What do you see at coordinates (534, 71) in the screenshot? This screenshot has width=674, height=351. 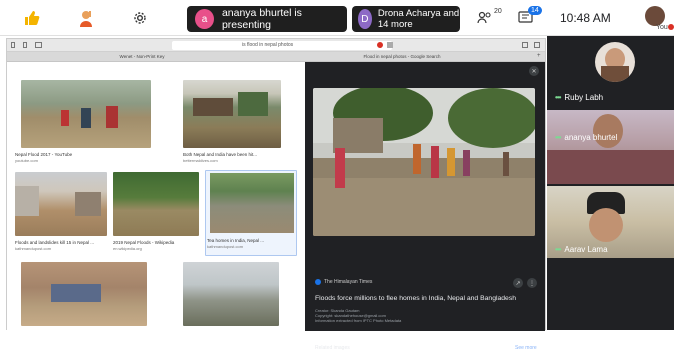 I see `close-icon: ✕` at bounding box center [534, 71].